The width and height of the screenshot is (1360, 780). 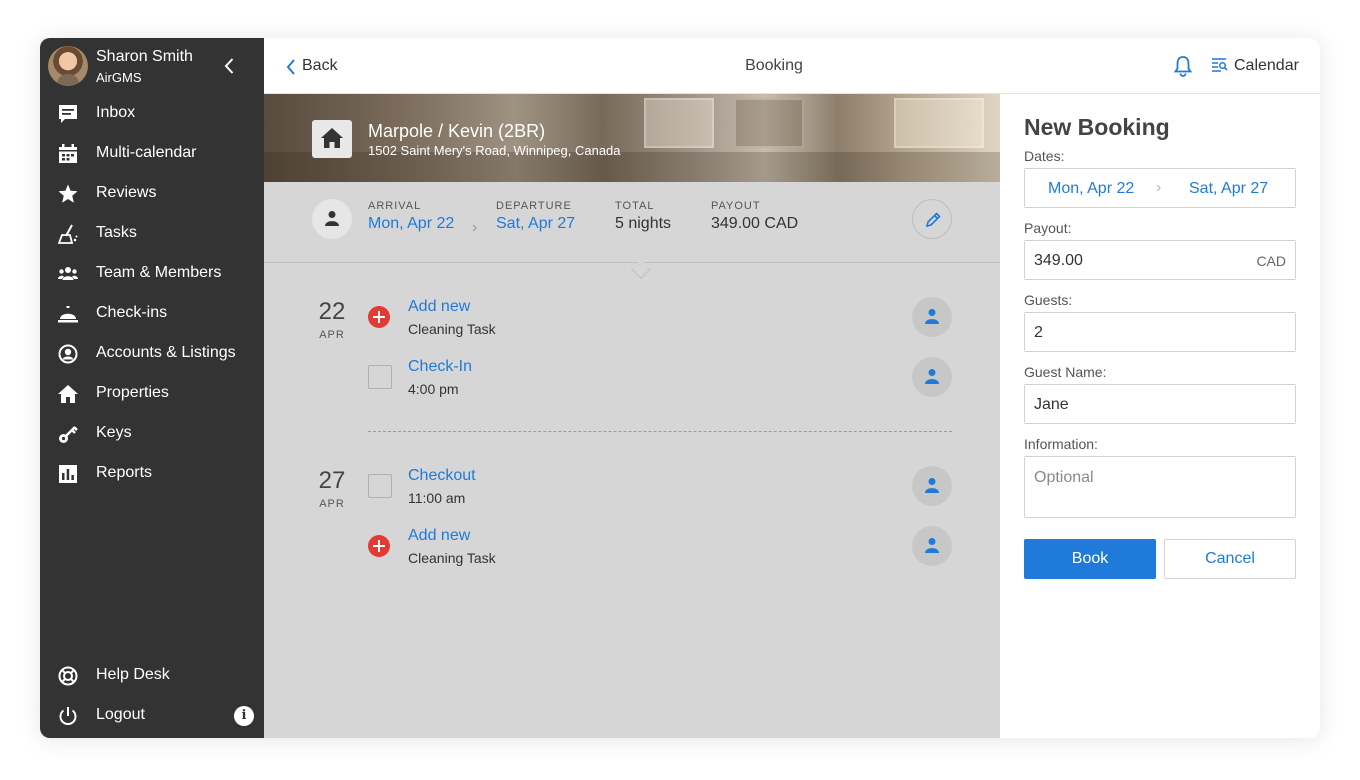 I want to click on sidebar-item-label: Inbox, so click(x=116, y=112).